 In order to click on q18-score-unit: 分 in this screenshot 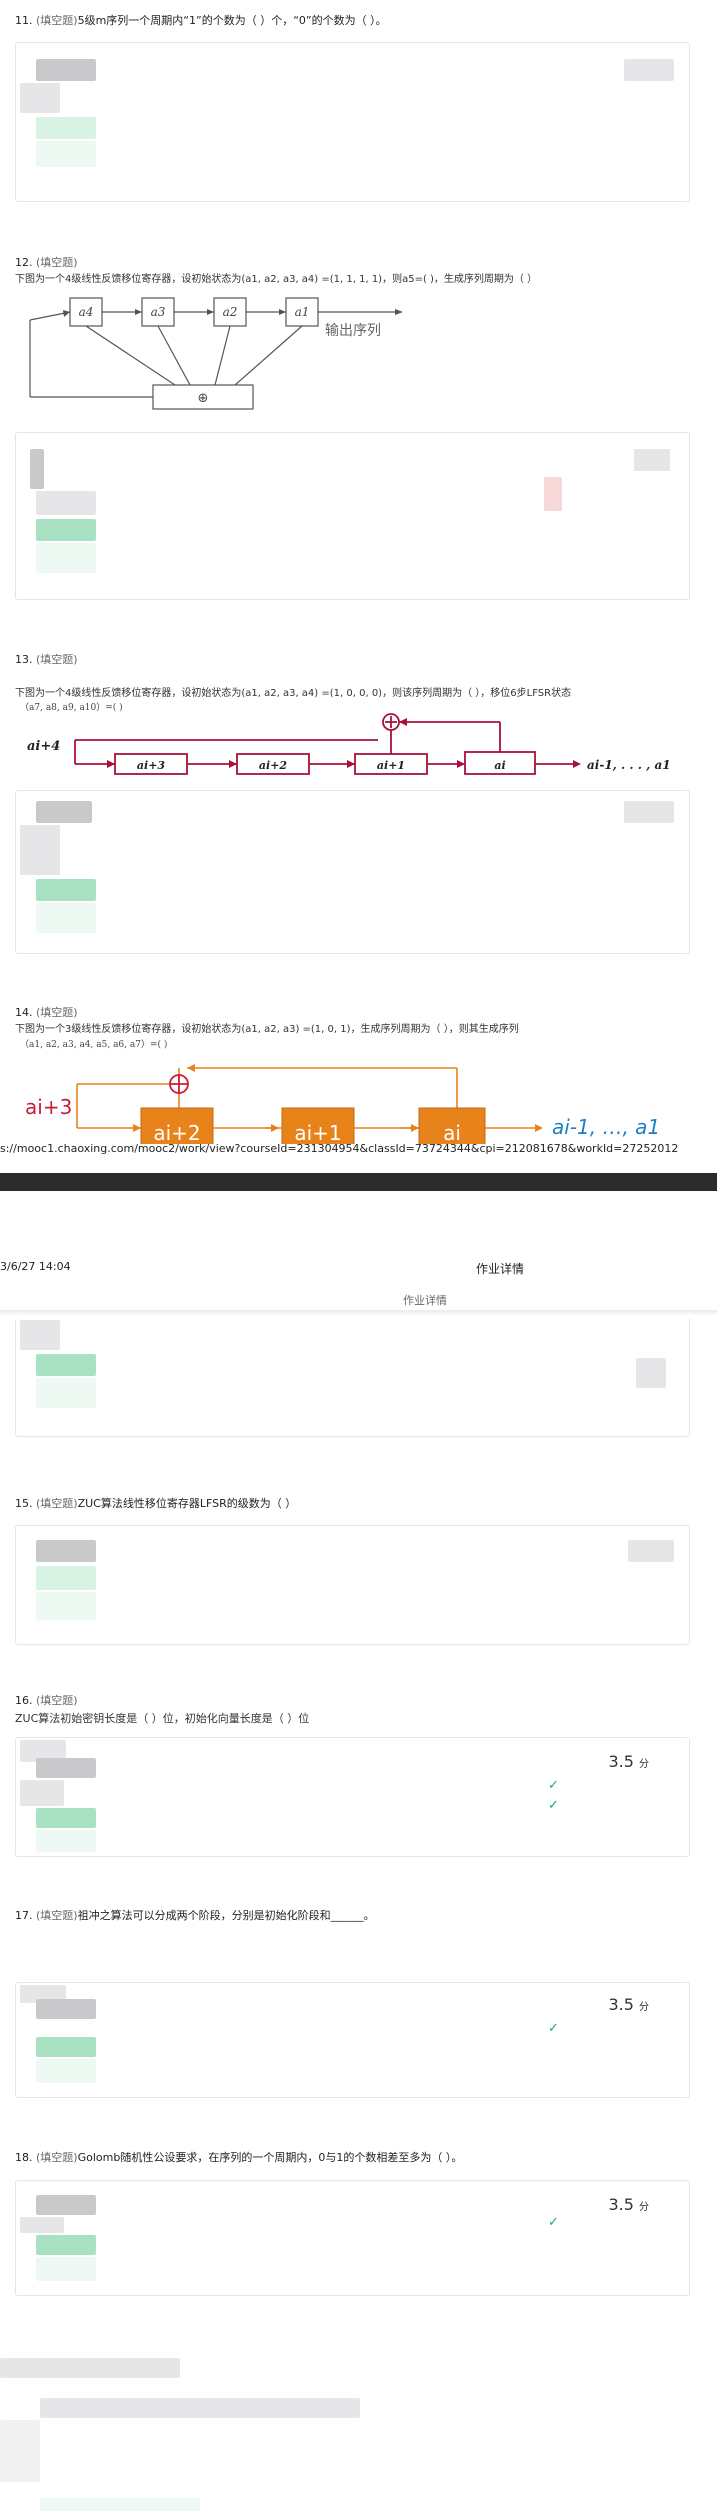, I will do `click(644, 2207)`.